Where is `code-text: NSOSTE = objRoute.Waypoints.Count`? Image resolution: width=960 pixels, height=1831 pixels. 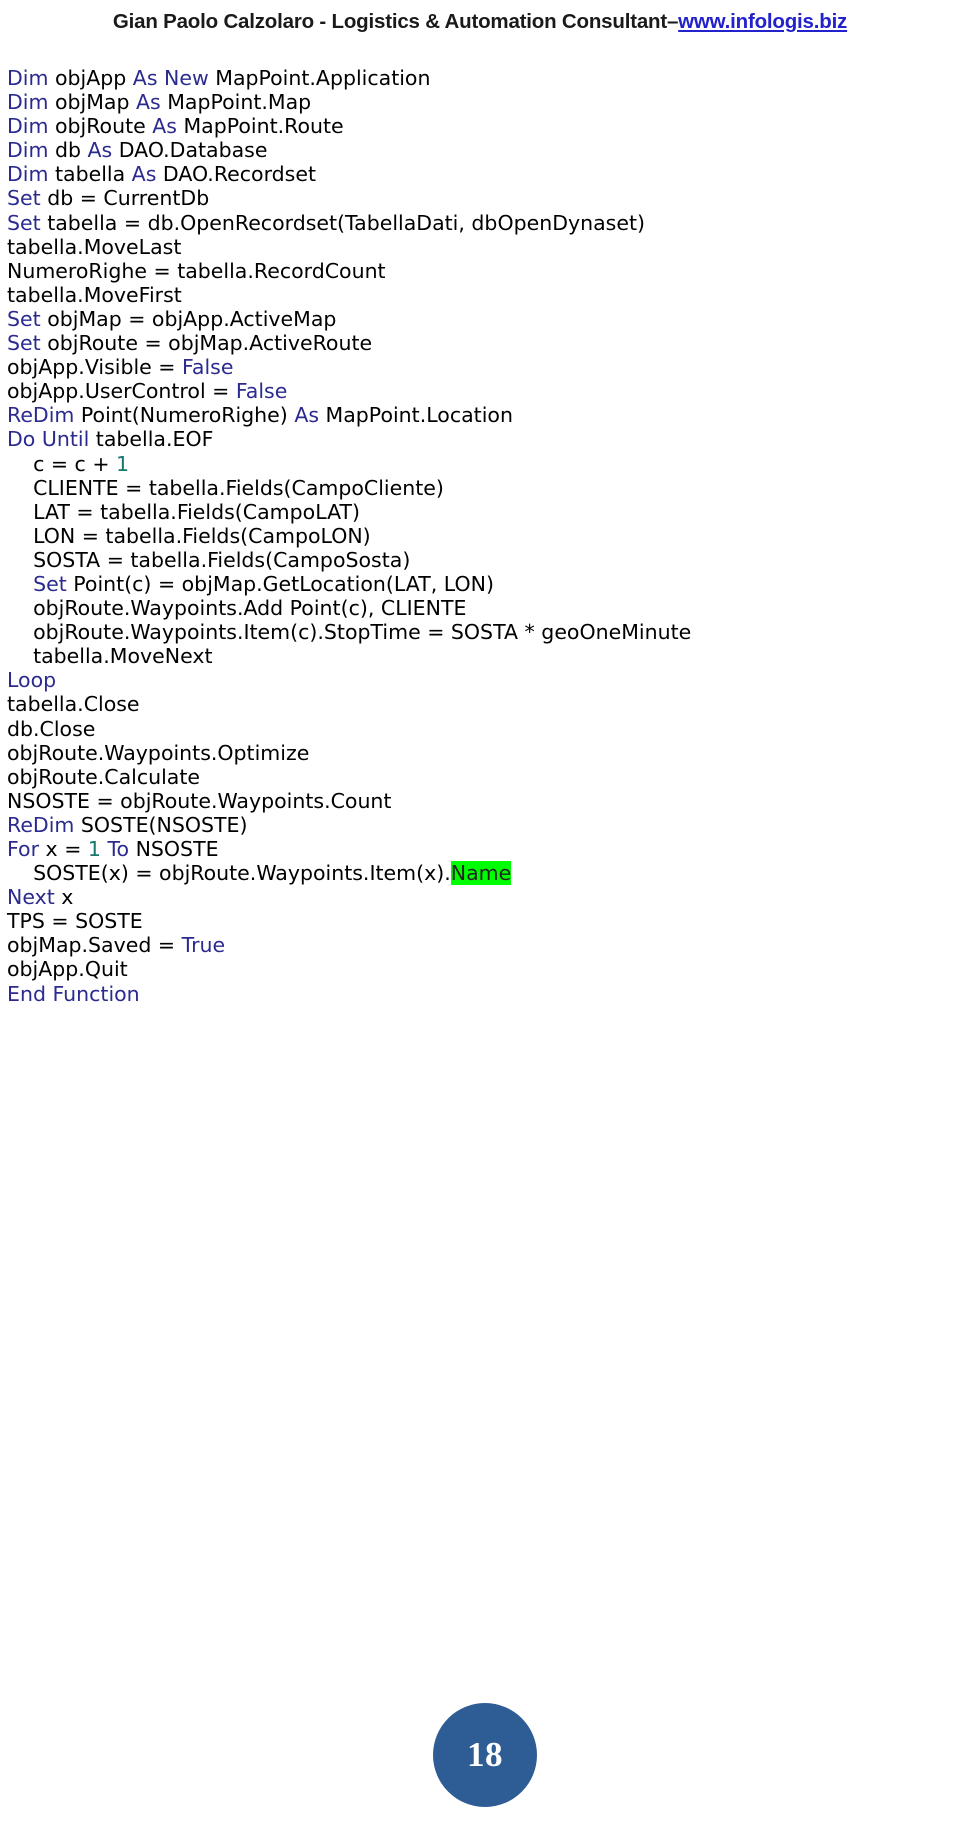 code-text: NSOSTE = objRoute.Waypoints.Count is located at coordinates (199, 800).